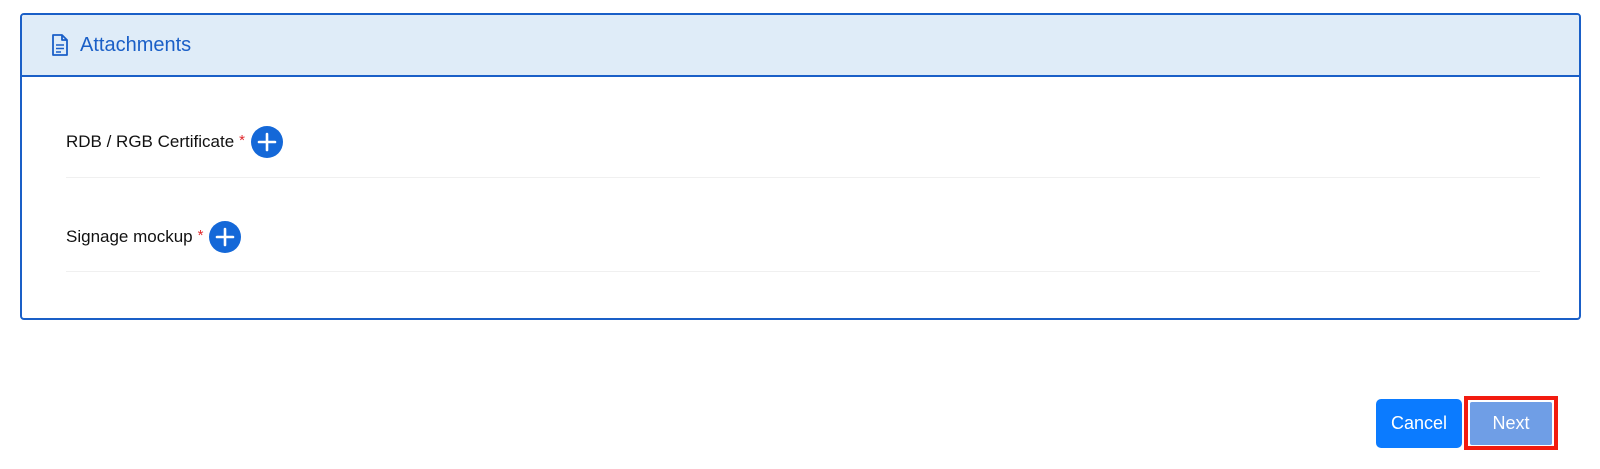  I want to click on add-signage-mockup-button, so click(225, 237).